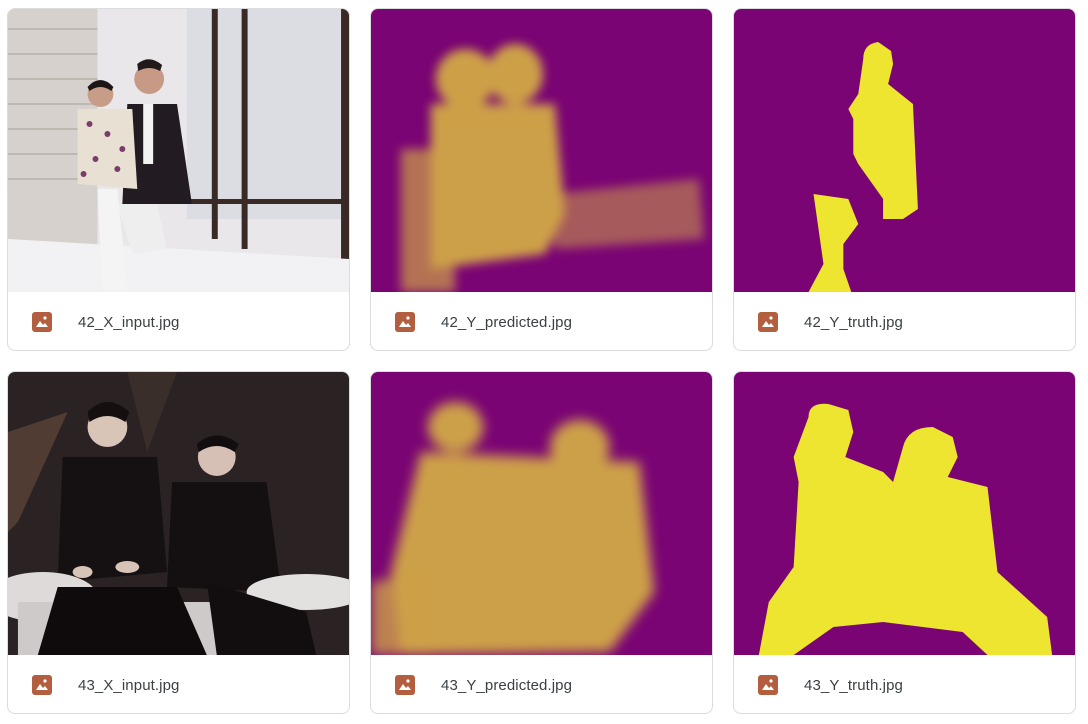  What do you see at coordinates (904, 321) in the screenshot?
I see `file-footer: 42_Y_truth.jpg` at bounding box center [904, 321].